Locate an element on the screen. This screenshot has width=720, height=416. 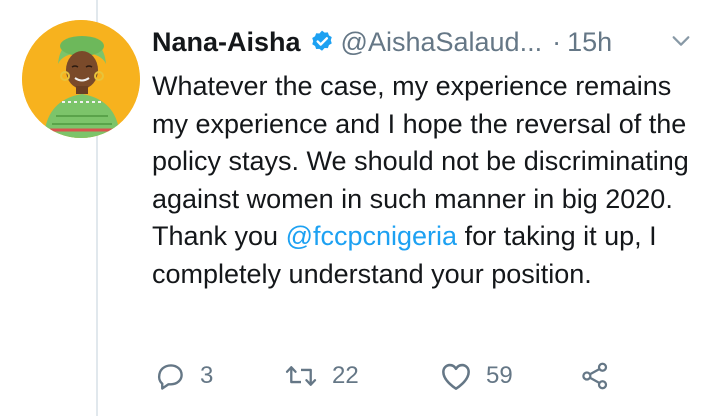
retweet-button: 22 is located at coordinates (321, 376).